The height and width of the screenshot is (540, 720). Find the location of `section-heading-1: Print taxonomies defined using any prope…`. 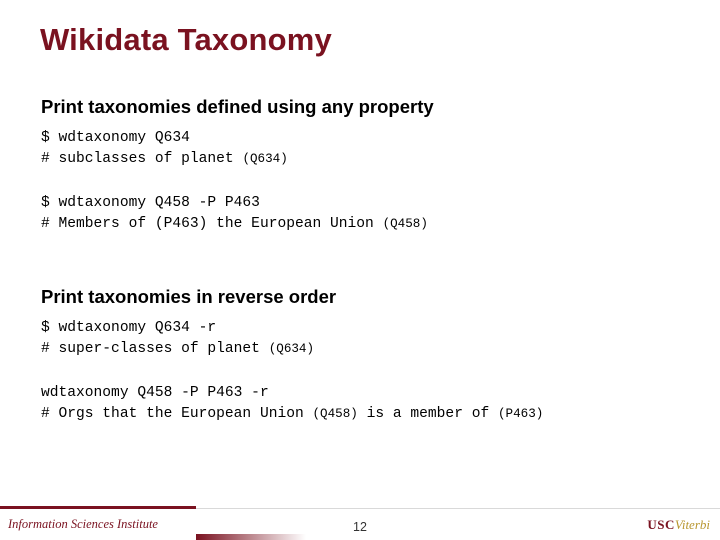

section-heading-1: Print taxonomies defined using any prope… is located at coordinates (237, 106).